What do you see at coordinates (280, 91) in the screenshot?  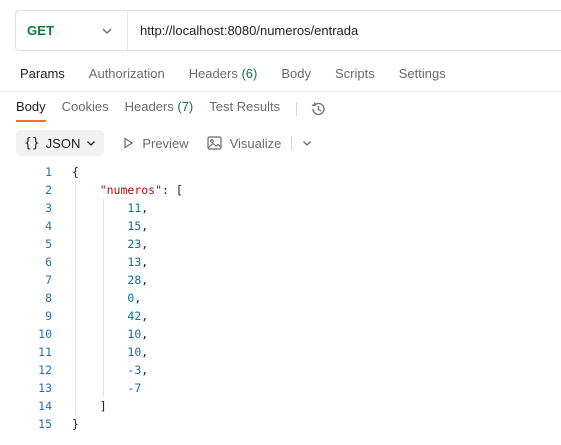 I see `divider` at bounding box center [280, 91].